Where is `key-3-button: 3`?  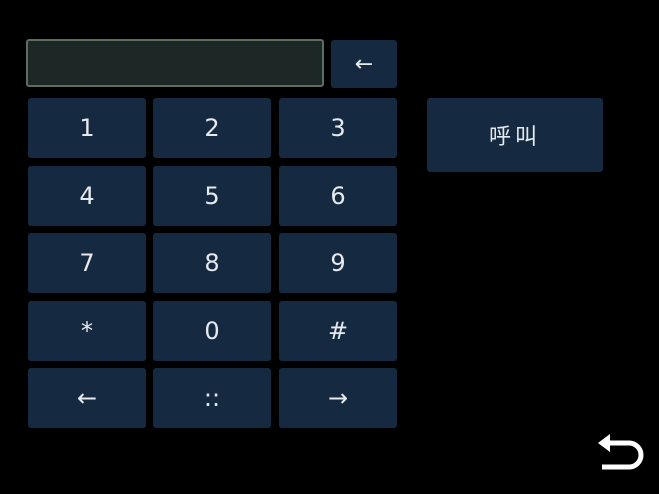
key-3-button: 3 is located at coordinates (338, 128).